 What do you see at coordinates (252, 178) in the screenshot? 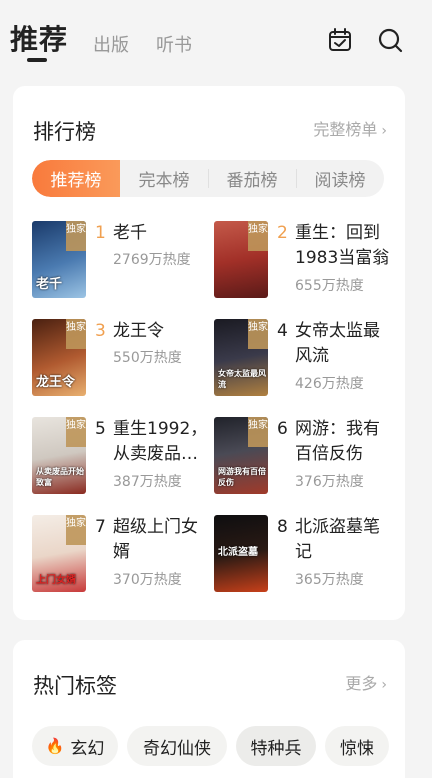
I see `tab-fanqie-rank: 番茄榜` at bounding box center [252, 178].